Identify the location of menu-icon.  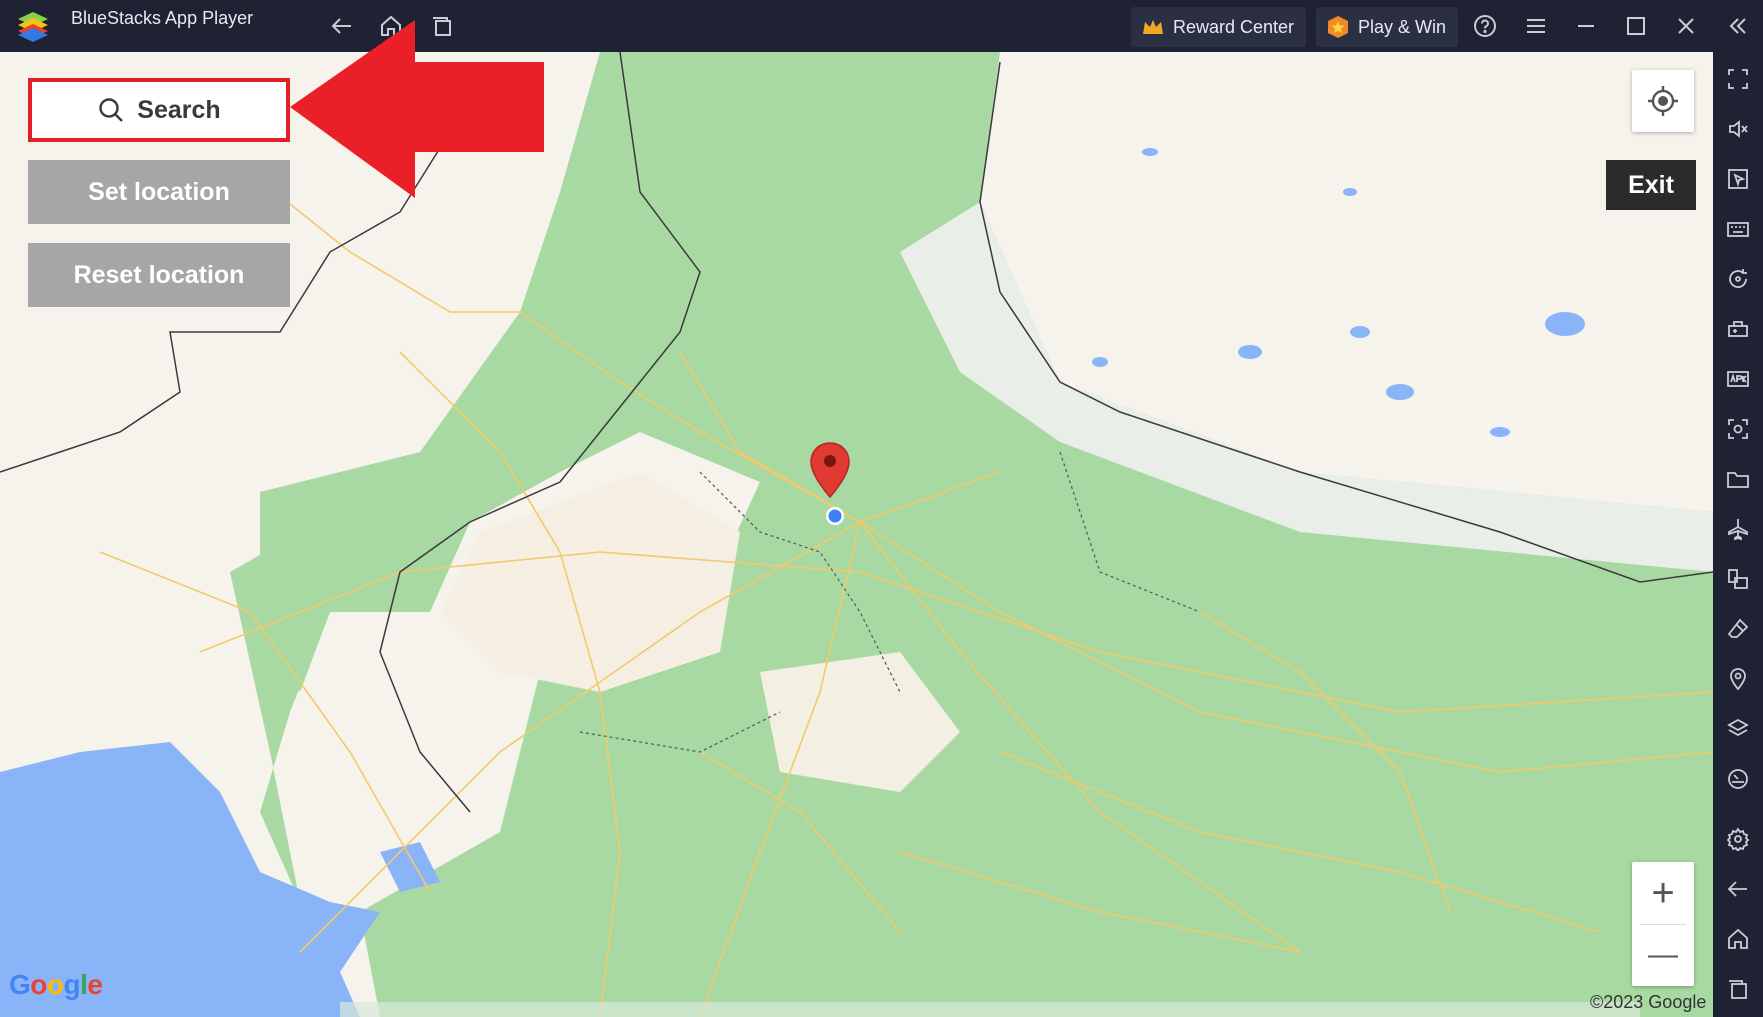
(1536, 26).